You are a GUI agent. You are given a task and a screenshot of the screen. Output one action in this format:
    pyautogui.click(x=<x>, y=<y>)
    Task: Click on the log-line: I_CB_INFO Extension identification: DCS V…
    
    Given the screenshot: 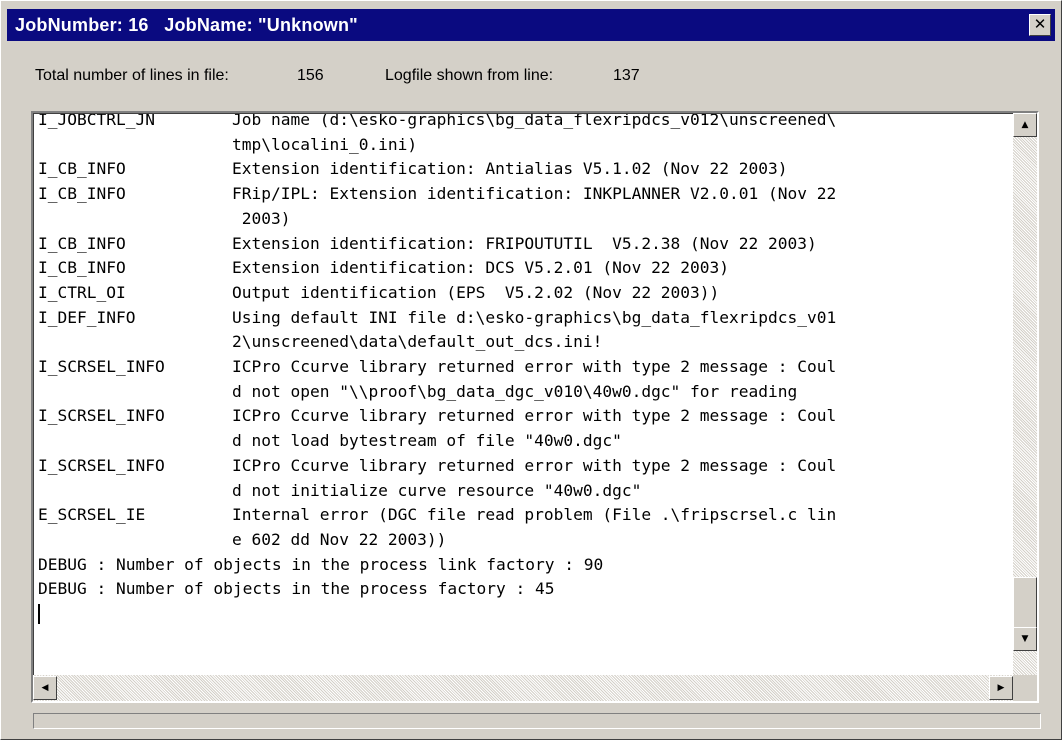 What is the action you would take?
    pyautogui.click(x=524, y=268)
    